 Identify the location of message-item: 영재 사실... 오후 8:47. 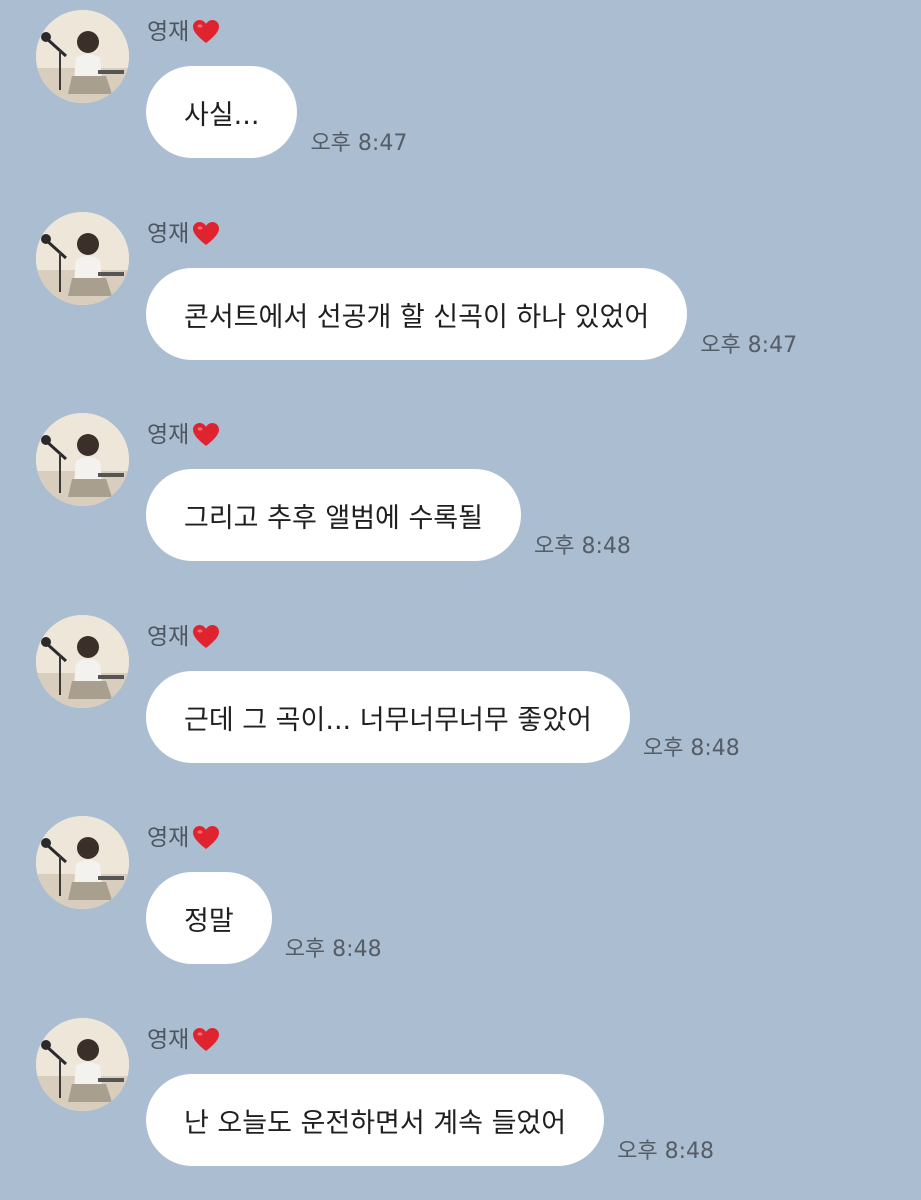
(460, 80).